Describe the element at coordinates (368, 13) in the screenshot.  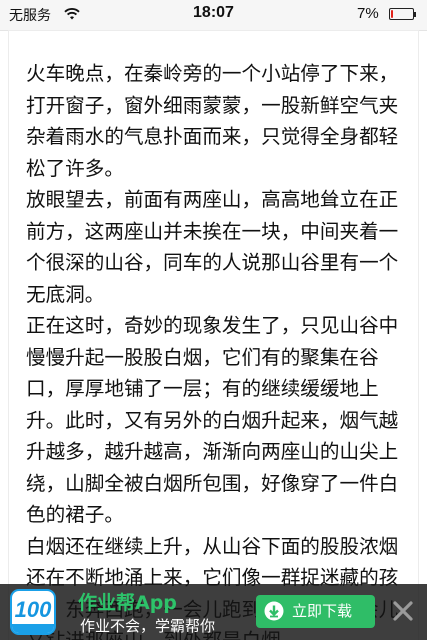
I see `battery-percent: 7%` at that location.